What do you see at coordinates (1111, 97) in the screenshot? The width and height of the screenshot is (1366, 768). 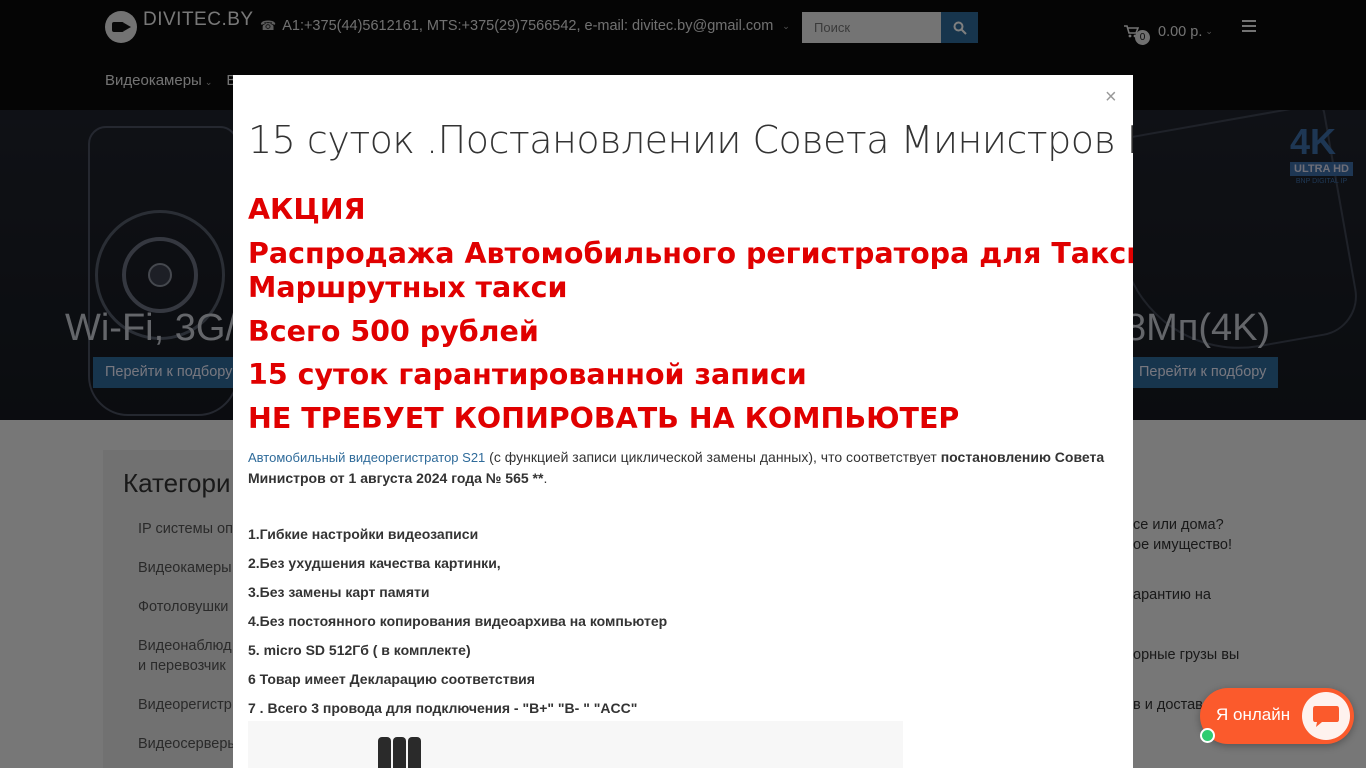 I see `close-icon: ×` at bounding box center [1111, 97].